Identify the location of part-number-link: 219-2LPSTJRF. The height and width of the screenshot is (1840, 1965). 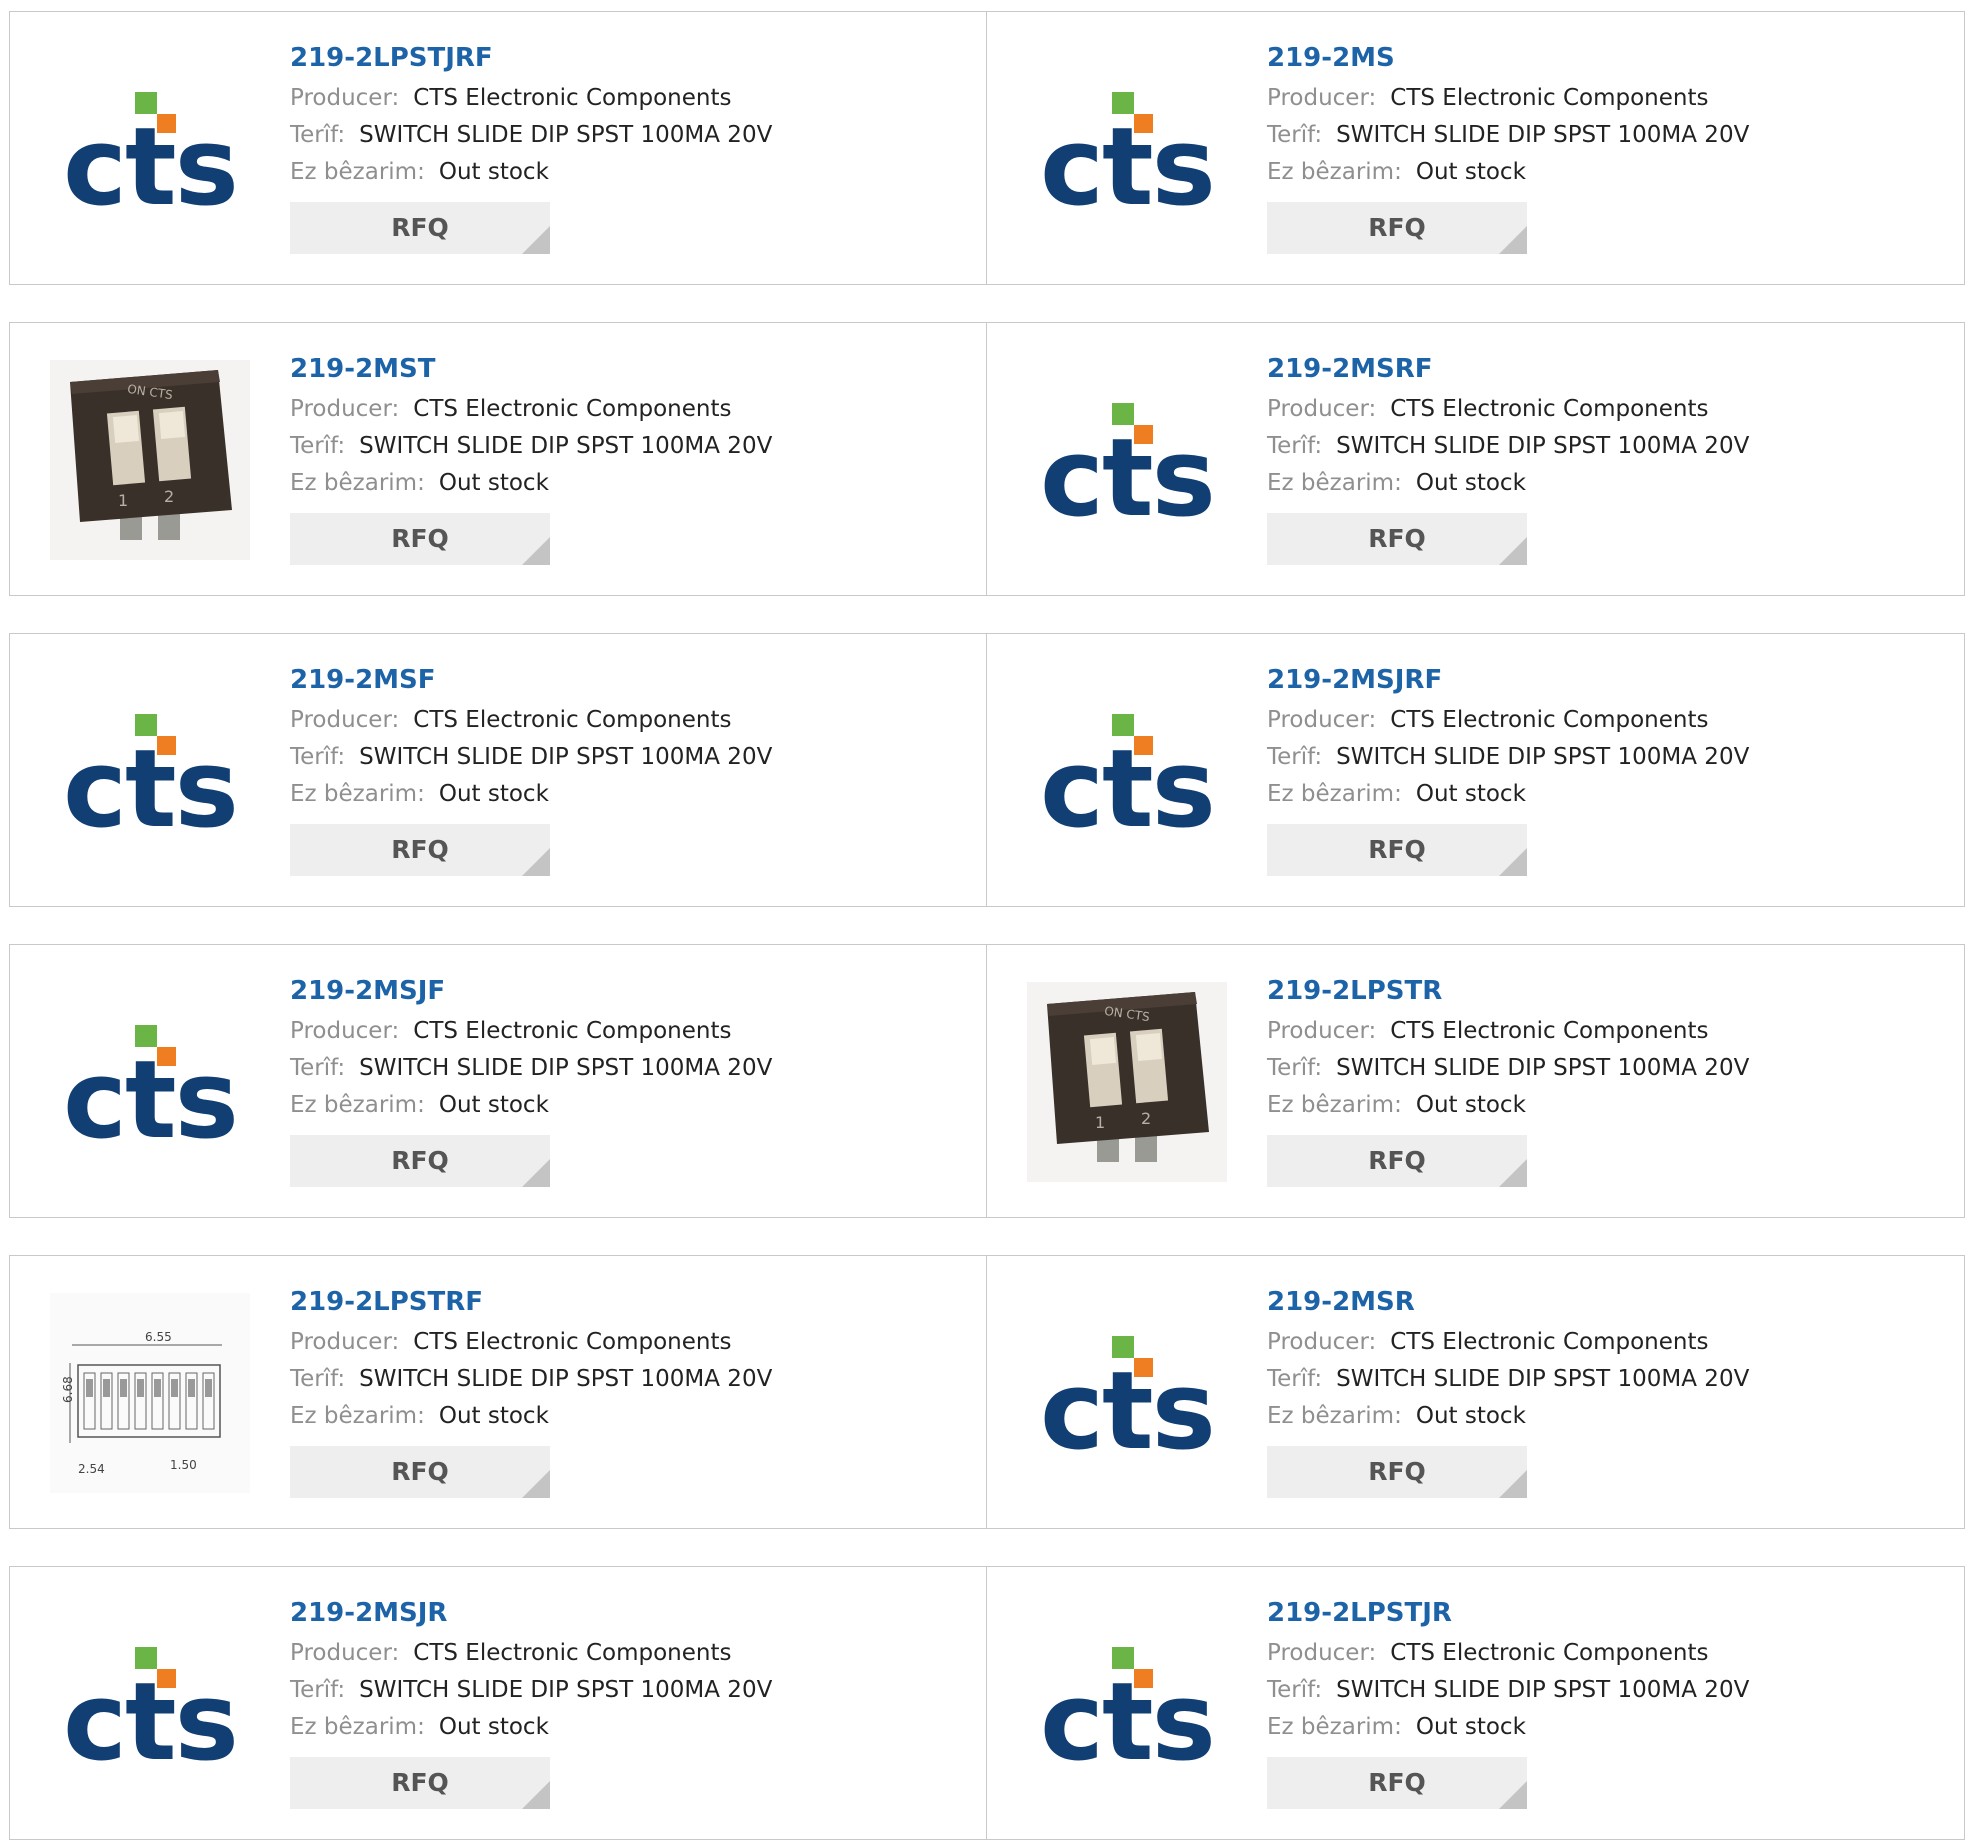
(628, 58).